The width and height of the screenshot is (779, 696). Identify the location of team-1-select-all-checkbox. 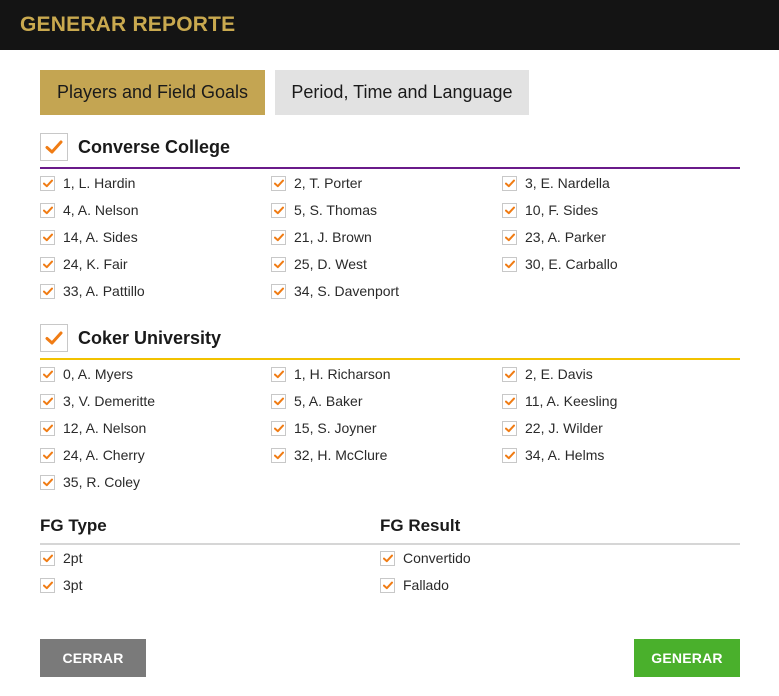
(54, 147).